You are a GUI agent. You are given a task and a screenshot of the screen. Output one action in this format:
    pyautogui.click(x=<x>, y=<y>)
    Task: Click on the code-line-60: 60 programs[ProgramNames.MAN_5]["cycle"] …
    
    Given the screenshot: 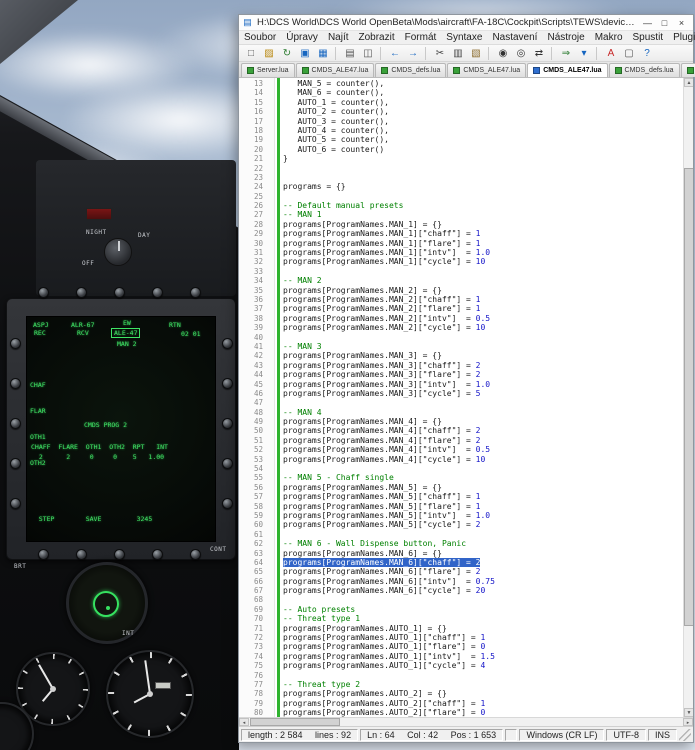 What is the action you would take?
    pyautogui.click(x=461, y=524)
    